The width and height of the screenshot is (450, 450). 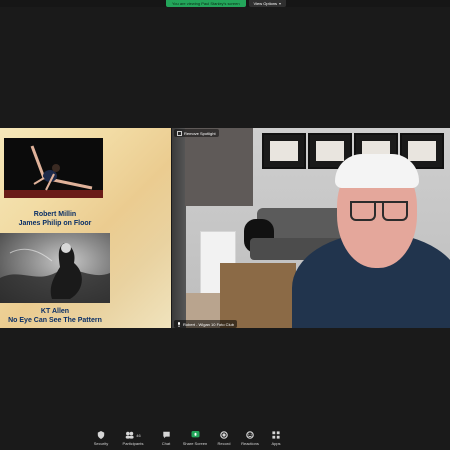 I want to click on room-wall-panel, so click(x=219, y=167).